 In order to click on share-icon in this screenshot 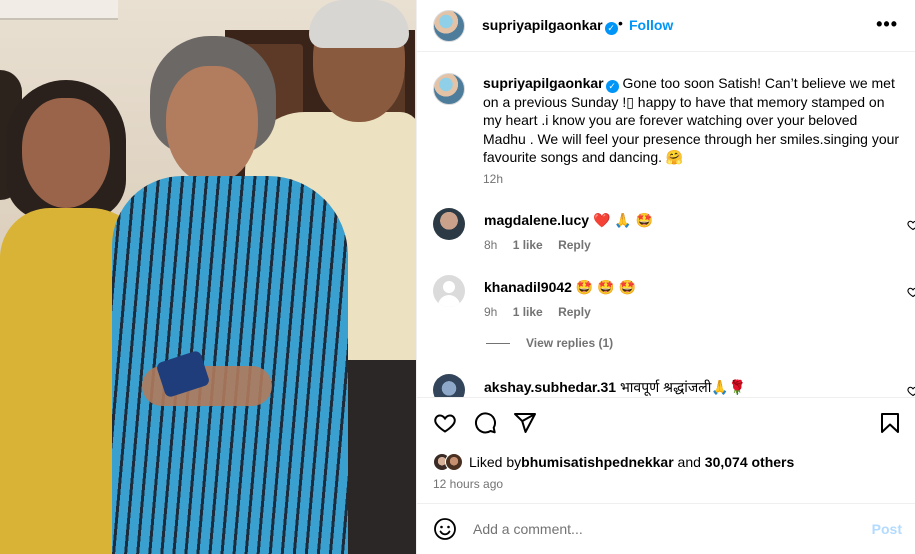, I will do `click(525, 423)`.